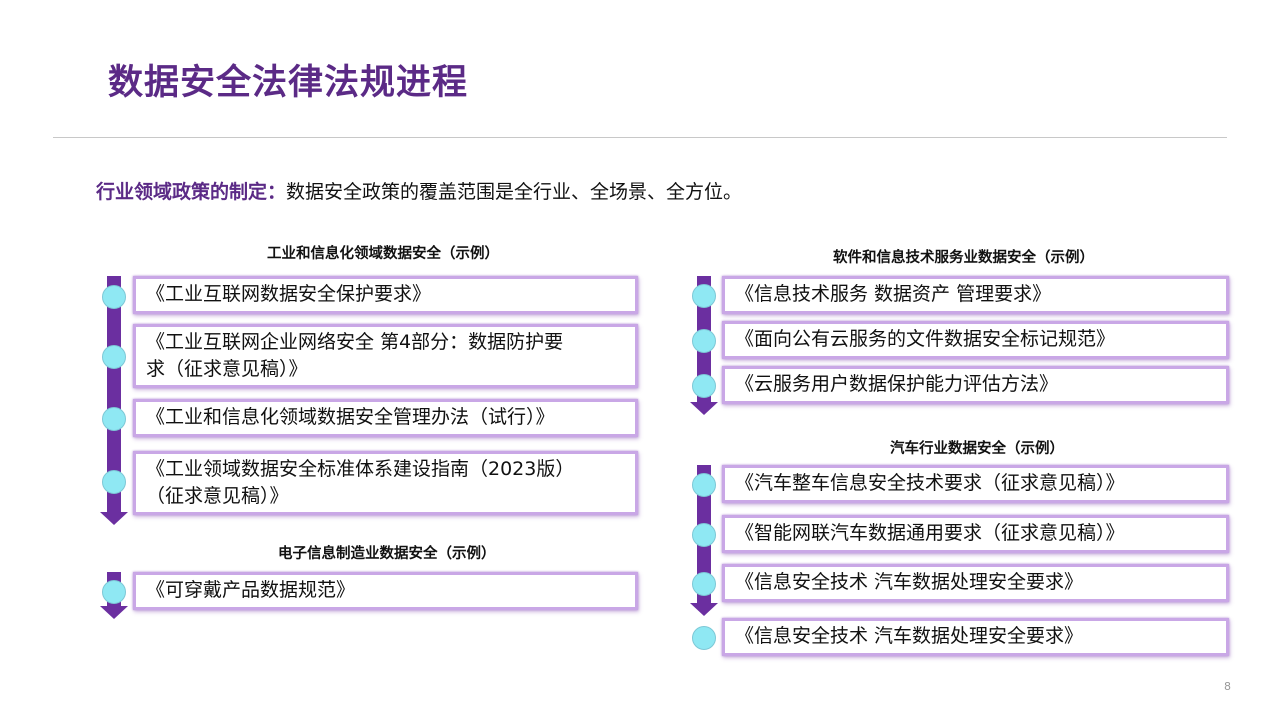 Image resolution: width=1280 pixels, height=720 pixels. I want to click on policy-item-label: 《工业互联网数据安全保护要求》, so click(289, 294).